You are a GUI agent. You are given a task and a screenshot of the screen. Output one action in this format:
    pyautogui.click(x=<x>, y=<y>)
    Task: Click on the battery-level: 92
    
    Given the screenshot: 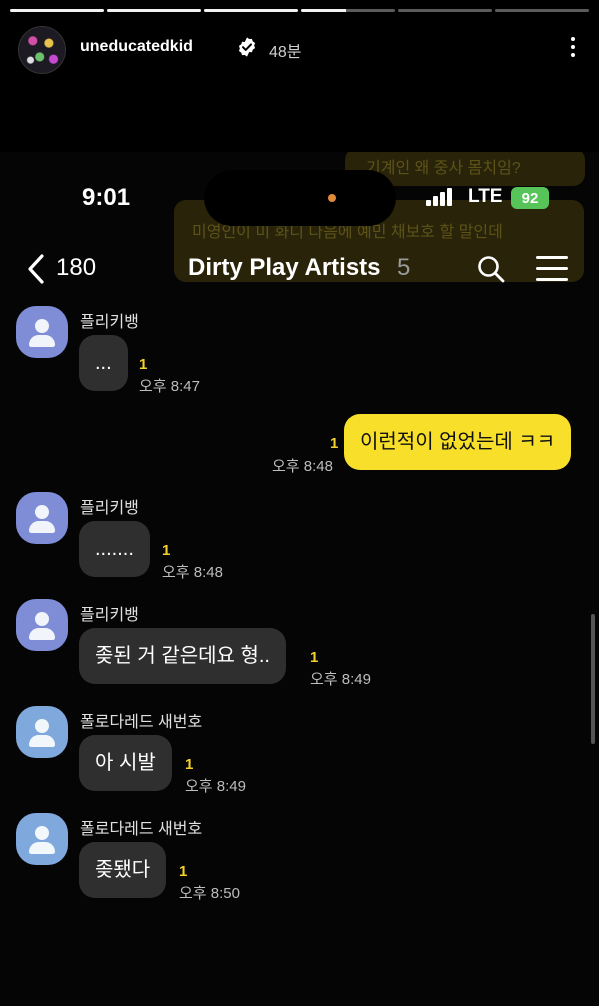 What is the action you would take?
    pyautogui.click(x=530, y=198)
    